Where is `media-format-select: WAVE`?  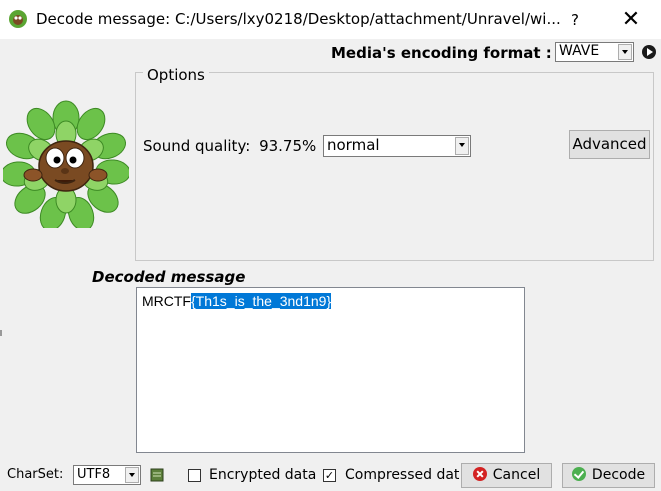
media-format-select: WAVE is located at coordinates (594, 52).